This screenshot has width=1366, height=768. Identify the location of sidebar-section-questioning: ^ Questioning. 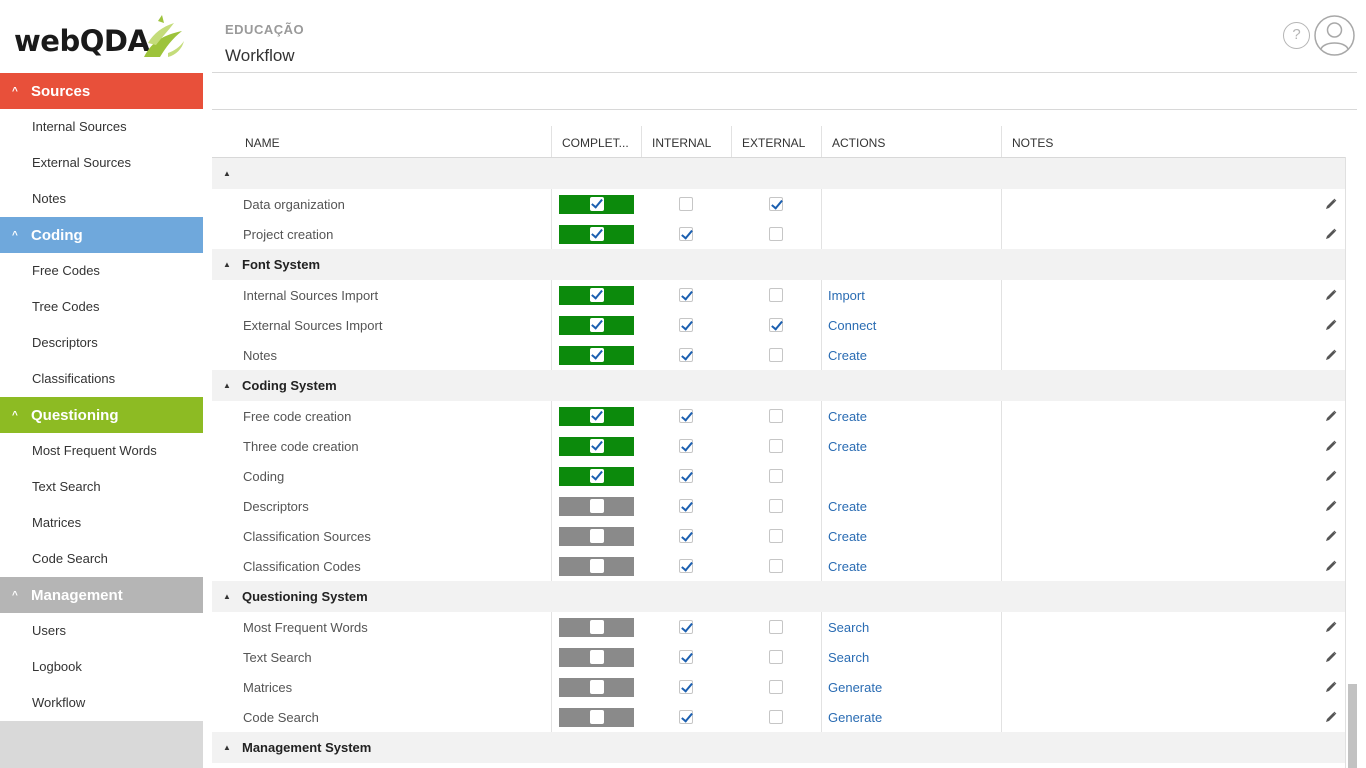
(101, 415).